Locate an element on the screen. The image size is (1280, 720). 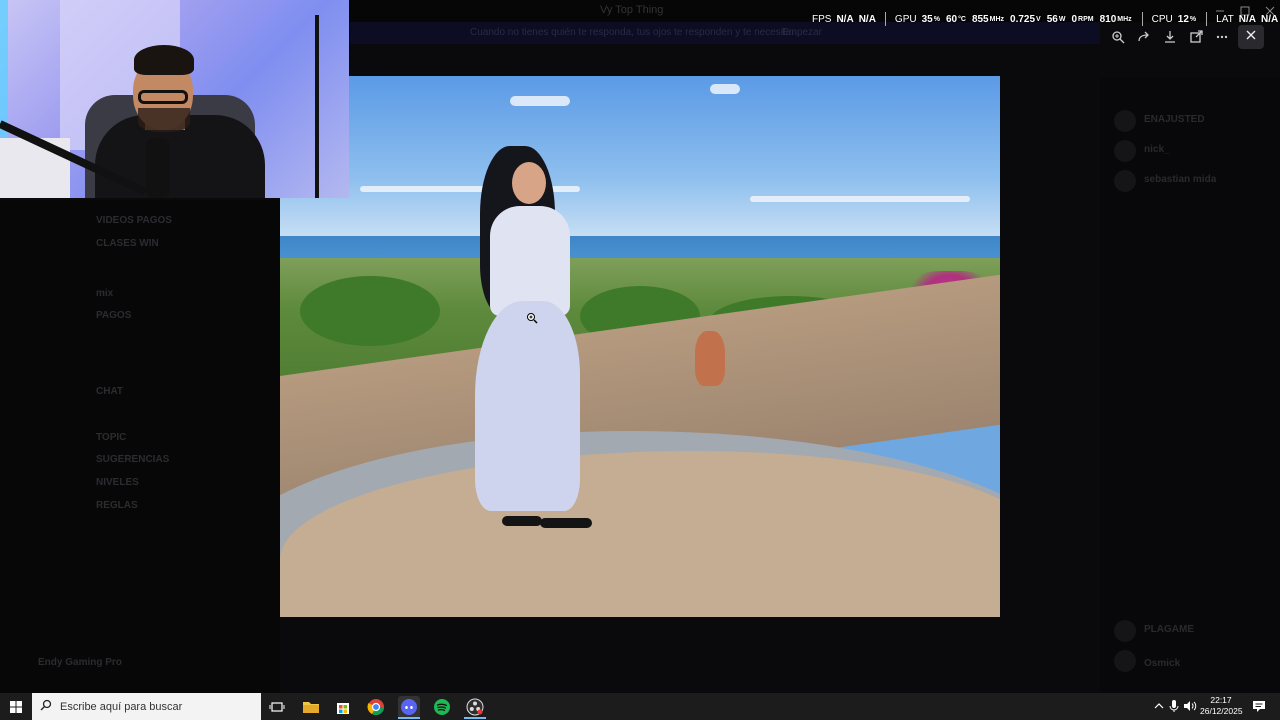
obs-icon is located at coordinates (475, 707).